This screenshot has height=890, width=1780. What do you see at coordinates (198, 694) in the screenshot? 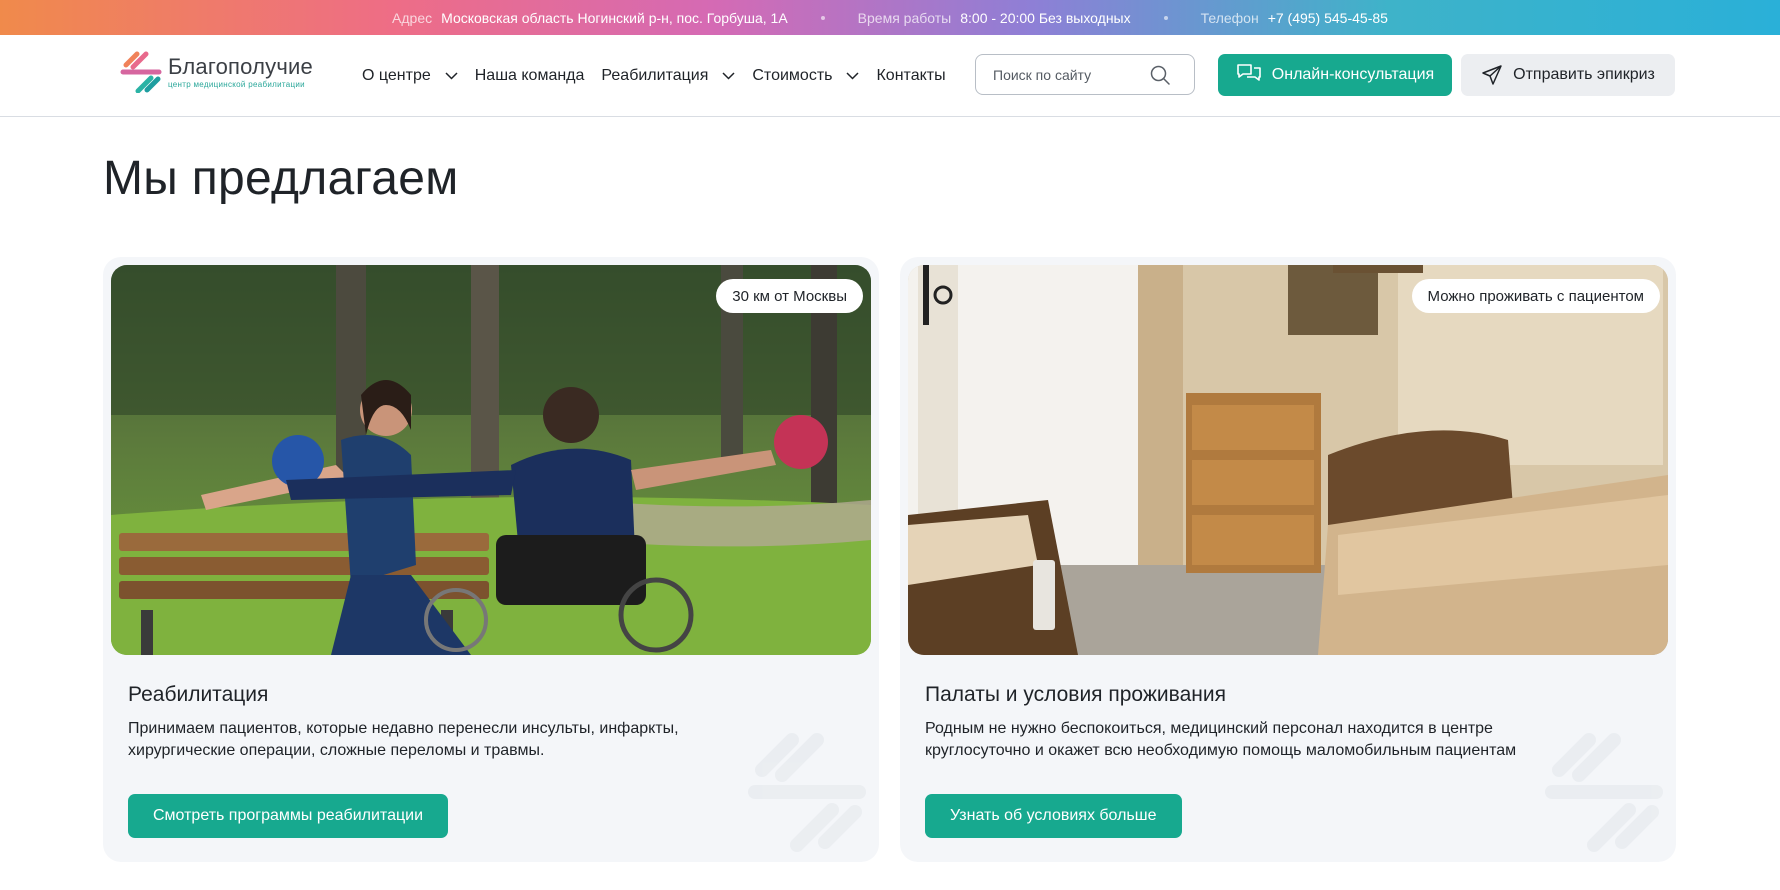
I see `card-title: Реабилитация` at bounding box center [198, 694].